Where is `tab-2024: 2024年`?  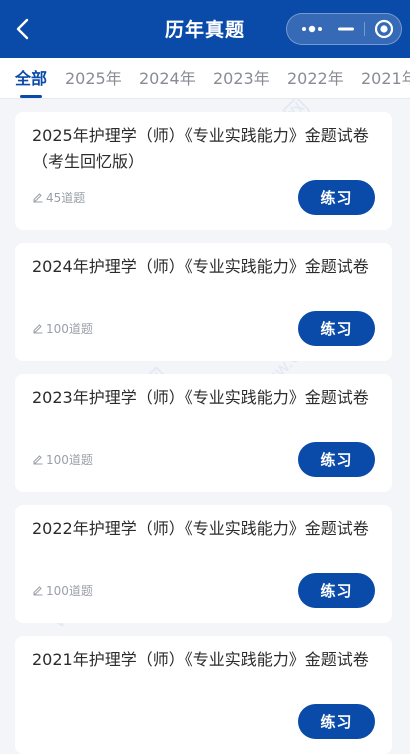 tab-2024: 2024年 is located at coordinates (167, 77).